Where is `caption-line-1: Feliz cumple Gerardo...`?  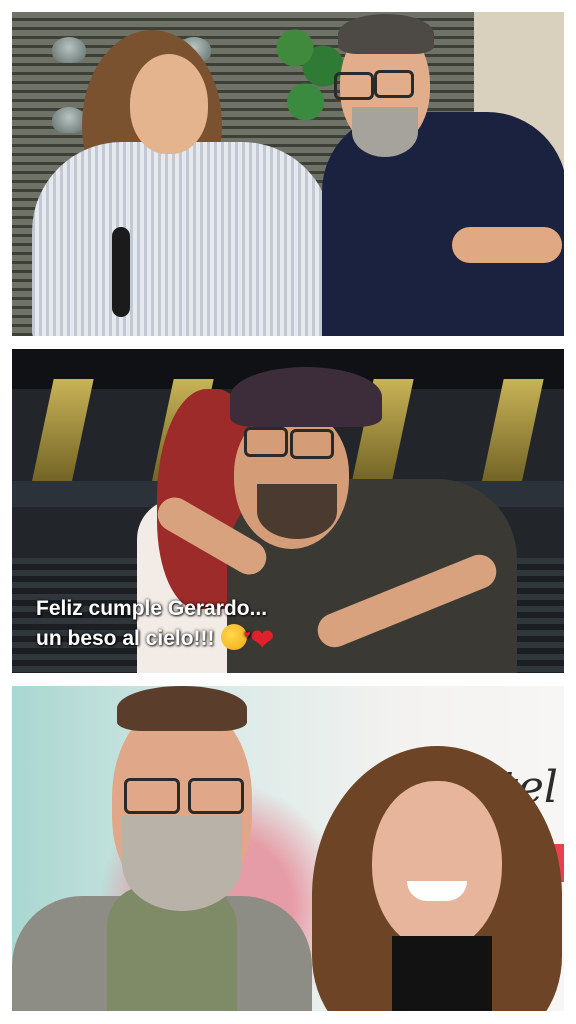
caption-line-1: Feliz cumple Gerardo... is located at coordinates (152, 608).